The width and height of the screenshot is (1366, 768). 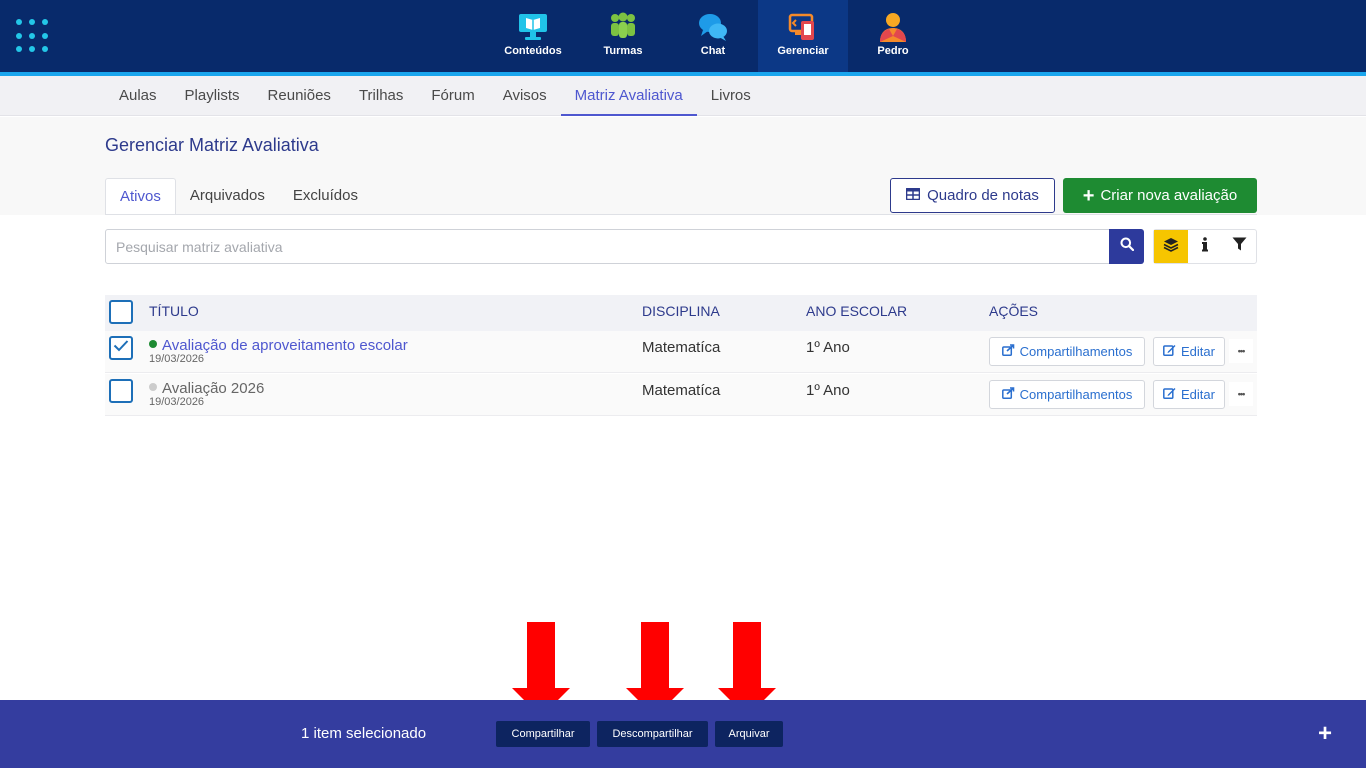 I want to click on quadro-label: Quadro de notas, so click(x=983, y=195).